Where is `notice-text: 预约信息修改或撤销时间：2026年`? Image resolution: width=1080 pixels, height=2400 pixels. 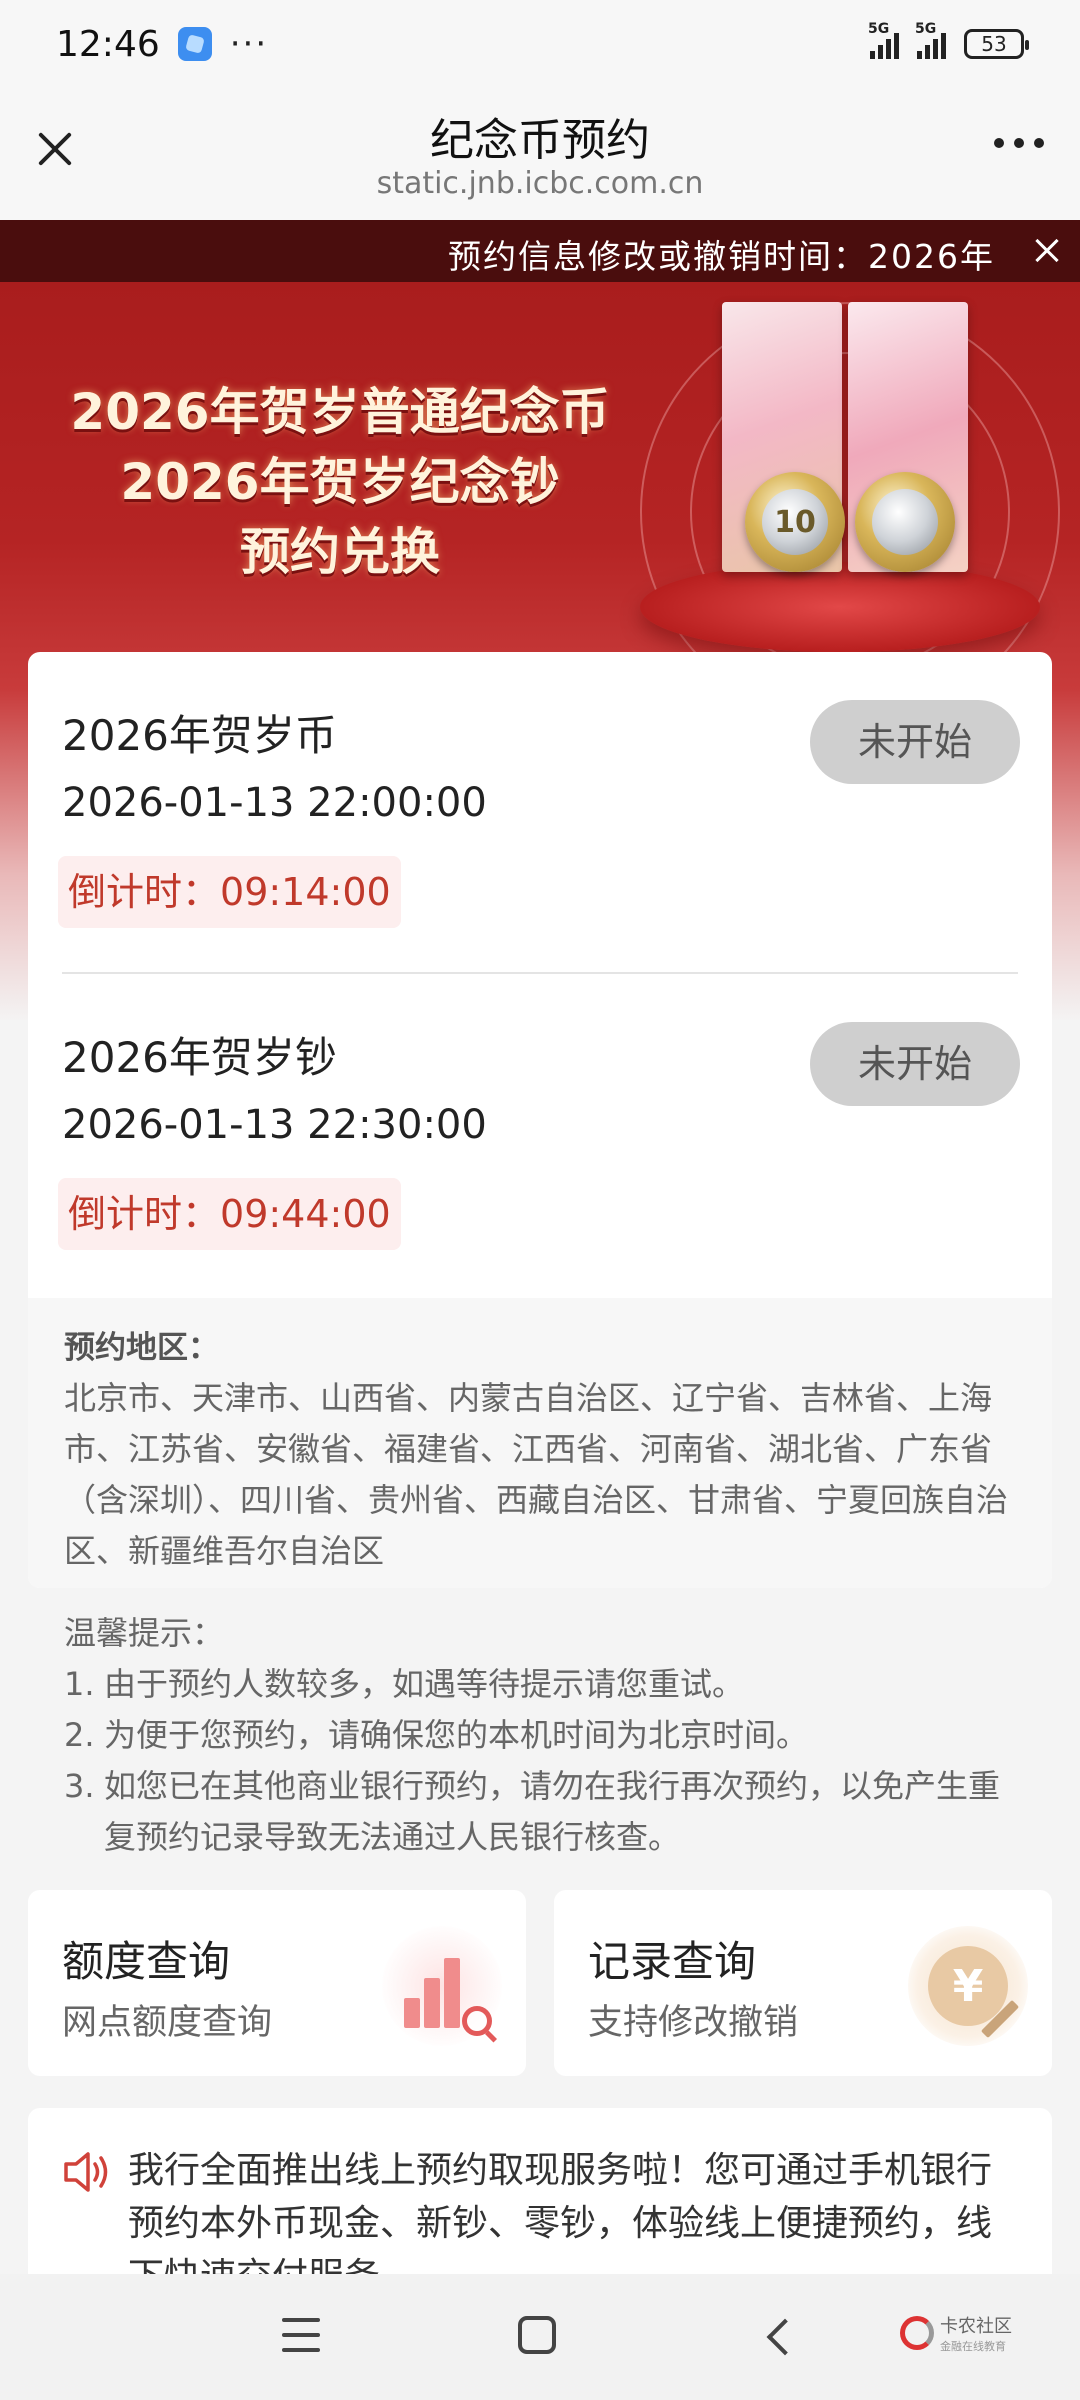
notice-text: 预约信息修改或撤销时间：2026年 is located at coordinates (721, 256).